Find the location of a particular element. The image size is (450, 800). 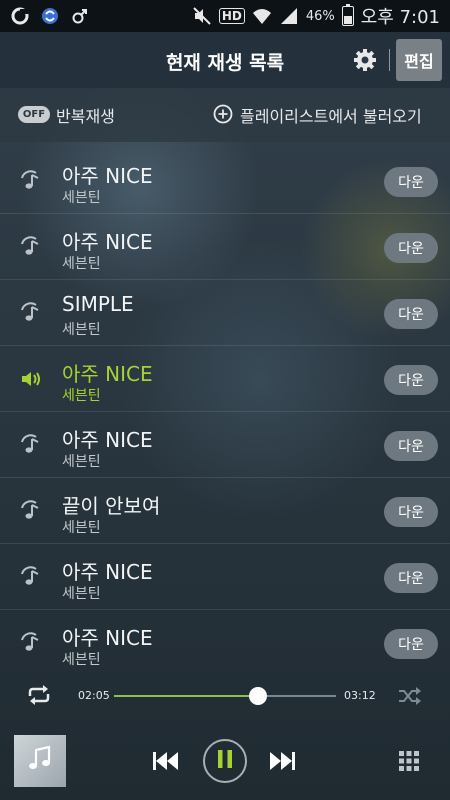

mute-icon is located at coordinates (202, 16).